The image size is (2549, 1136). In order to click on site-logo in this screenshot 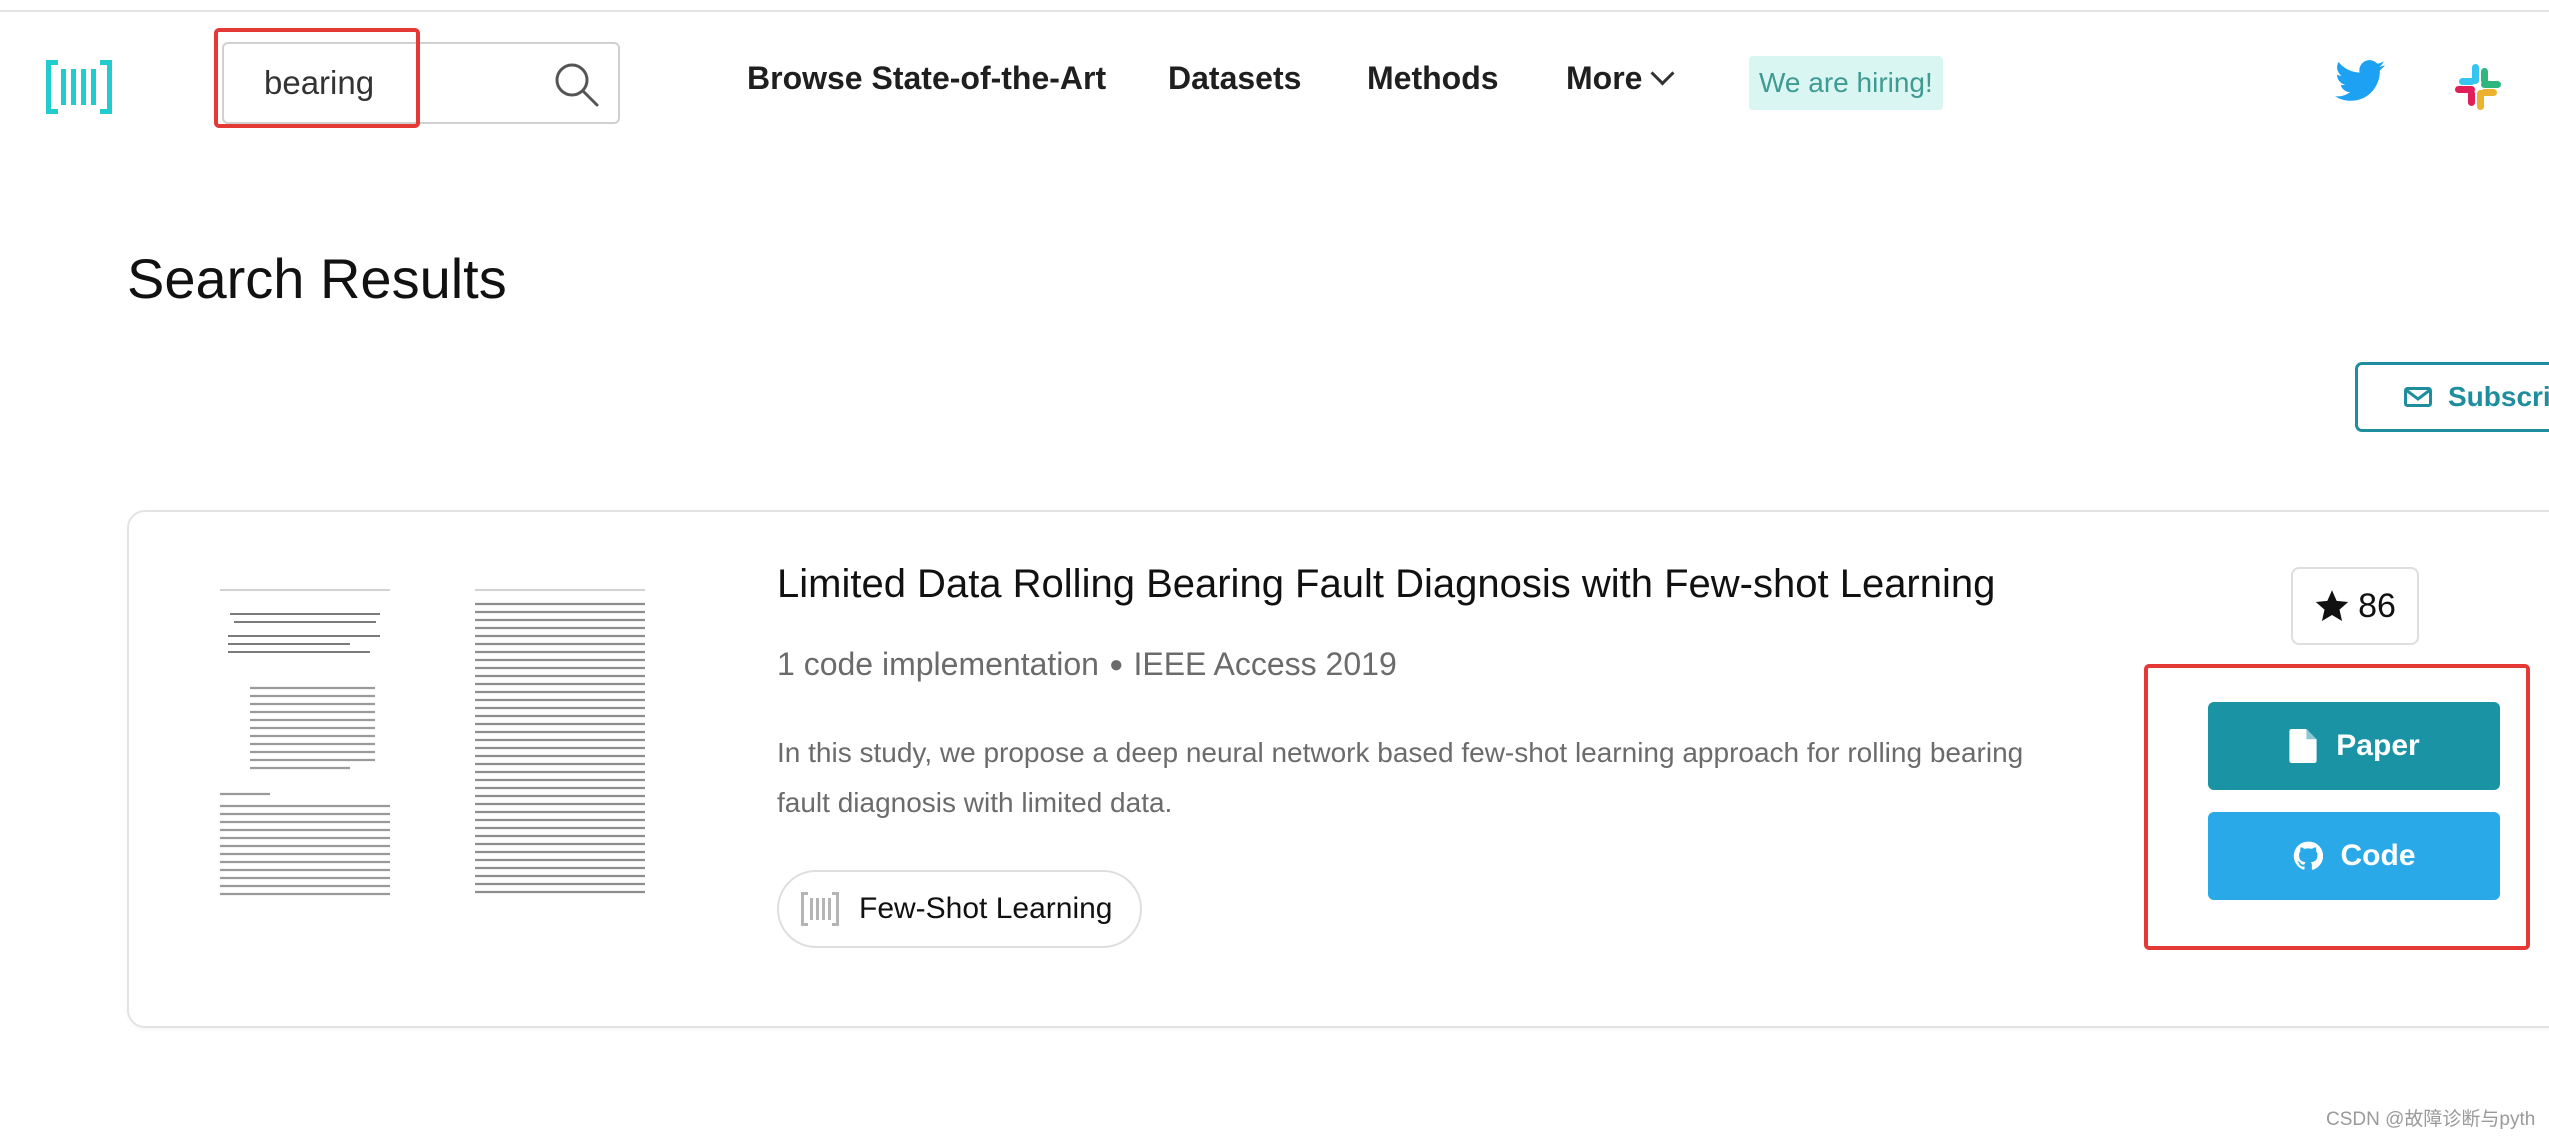, I will do `click(79, 87)`.